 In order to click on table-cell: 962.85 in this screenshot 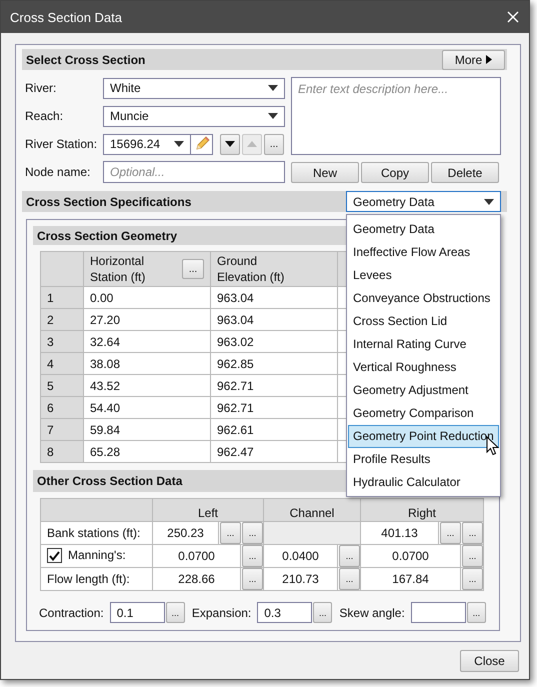, I will do `click(274, 363)`.